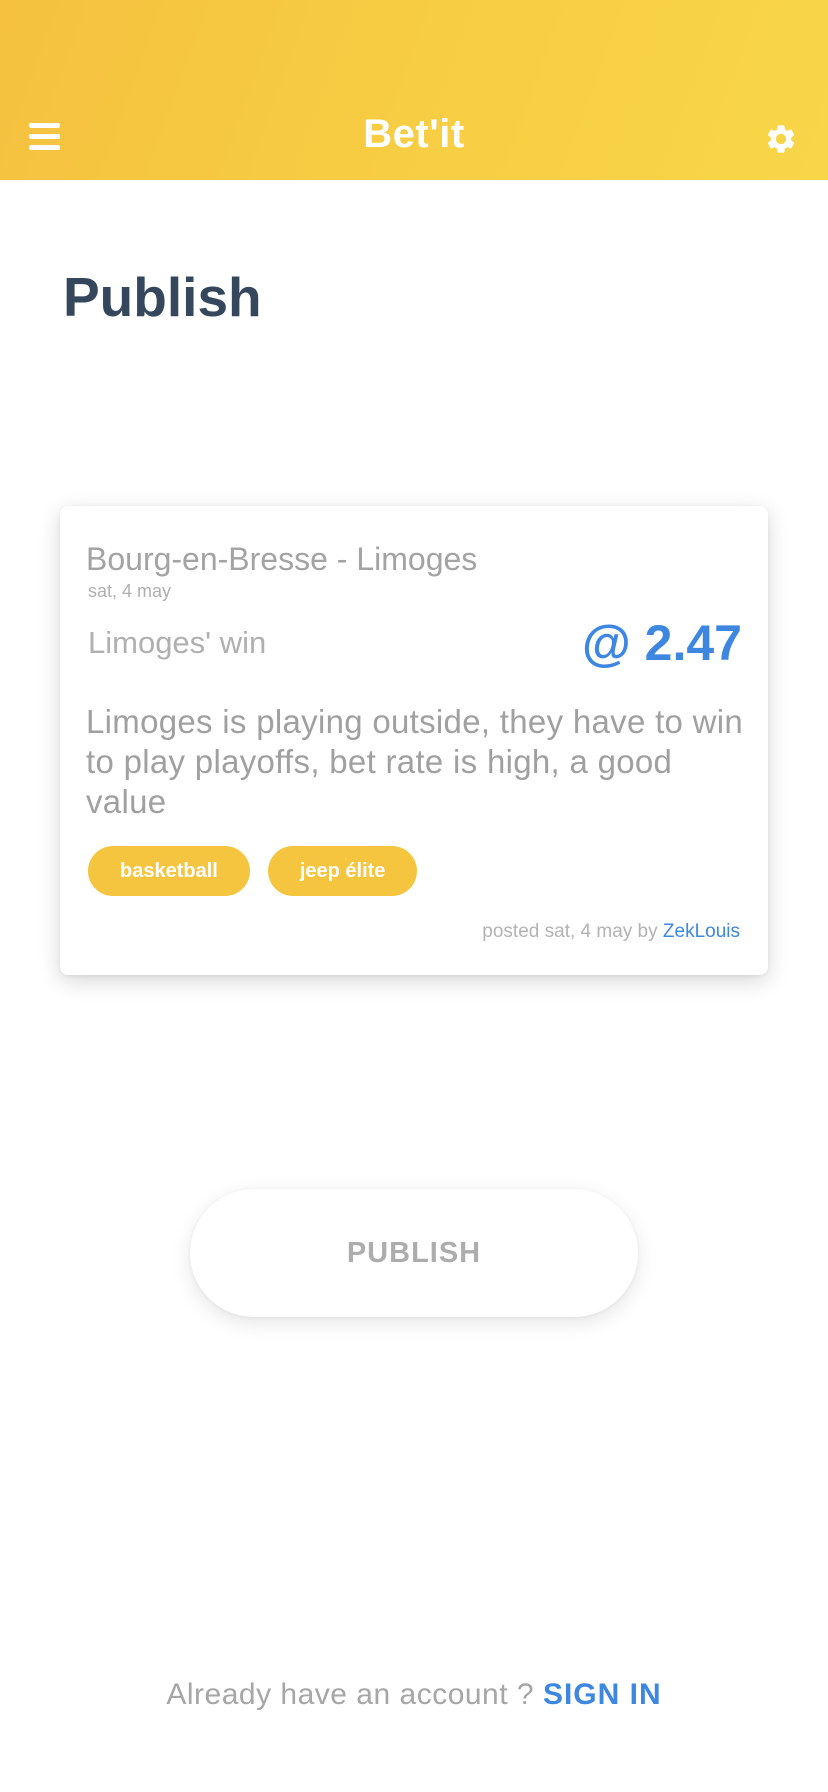  Describe the element at coordinates (414, 1253) in the screenshot. I see `publish-button: PUBLISH` at that location.